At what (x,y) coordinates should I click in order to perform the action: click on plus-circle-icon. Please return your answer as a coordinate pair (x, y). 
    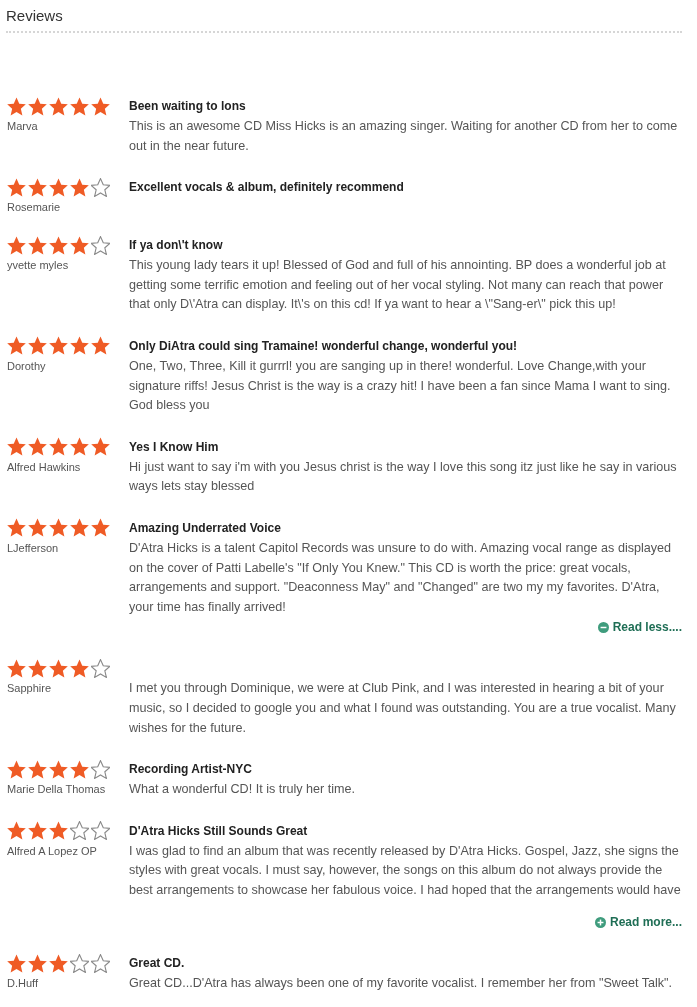
    Looking at the image, I should click on (600, 922).